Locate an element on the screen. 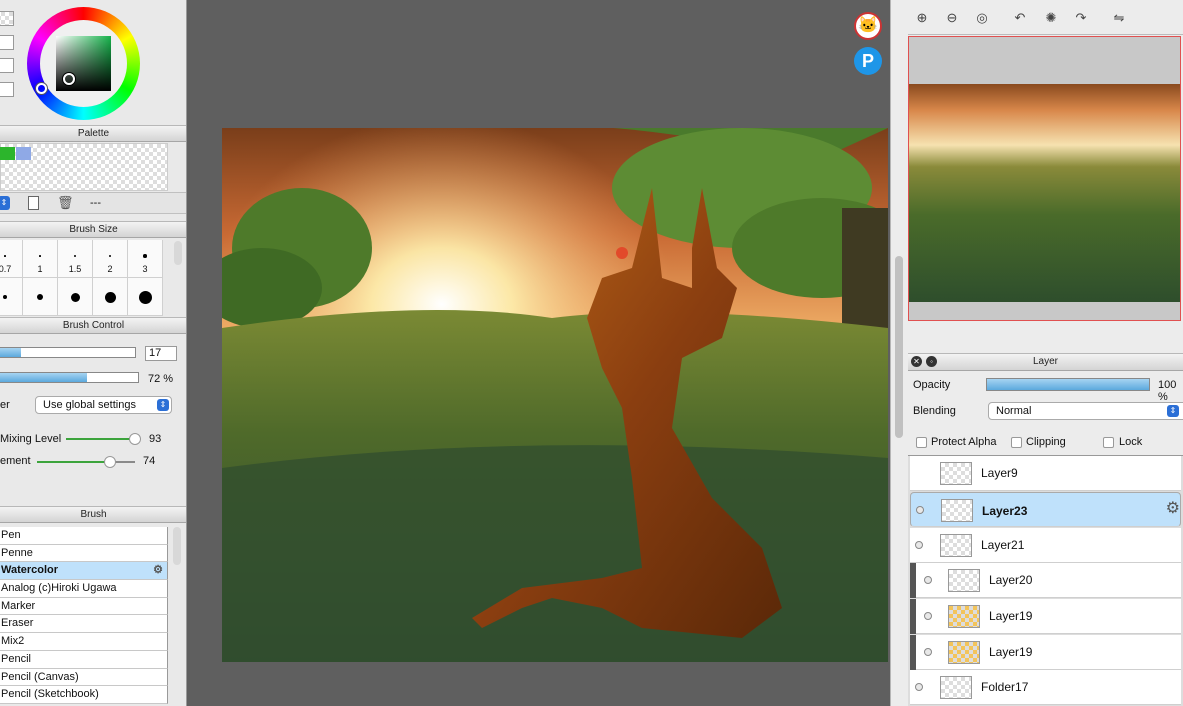 The width and height of the screenshot is (1183, 706). brush-item: Pencil (Sketchbook) is located at coordinates (84, 695).